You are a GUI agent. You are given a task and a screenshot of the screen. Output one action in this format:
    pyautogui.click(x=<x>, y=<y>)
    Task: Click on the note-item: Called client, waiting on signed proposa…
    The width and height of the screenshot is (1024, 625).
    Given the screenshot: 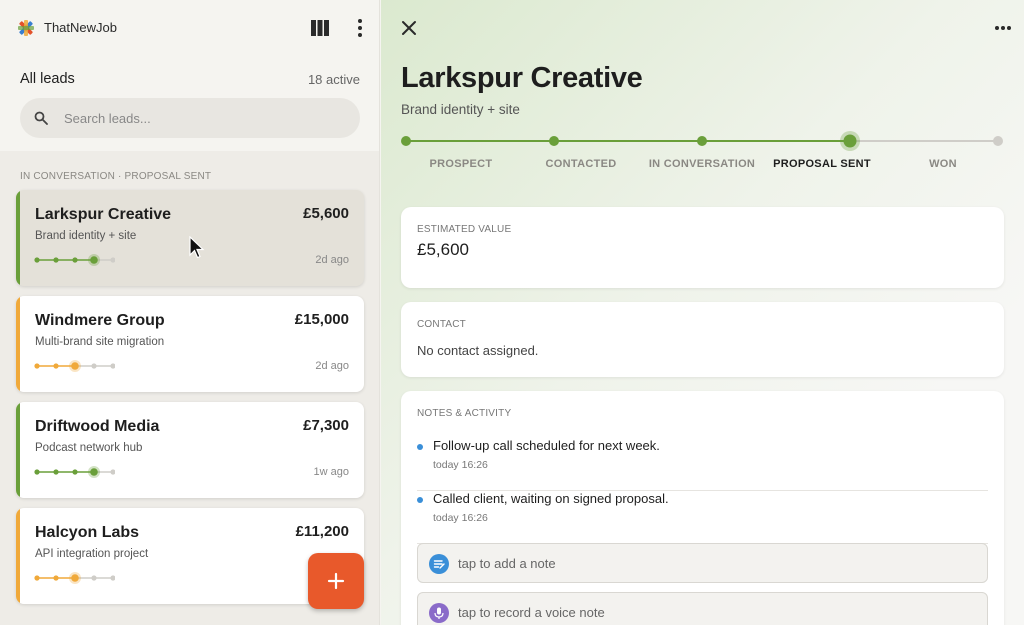 What is the action you would take?
    pyautogui.click(x=702, y=517)
    